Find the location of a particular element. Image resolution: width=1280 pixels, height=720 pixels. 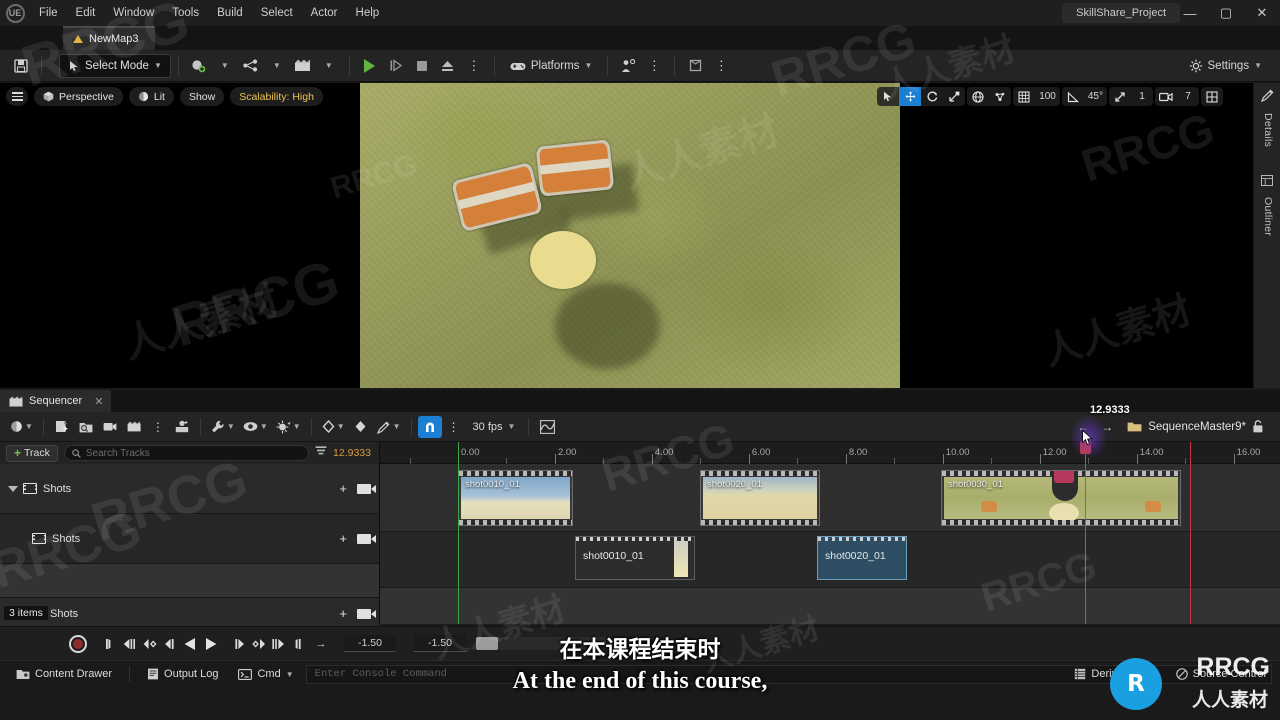

auto-key-icon: ▼ is located at coordinates (288, 427).